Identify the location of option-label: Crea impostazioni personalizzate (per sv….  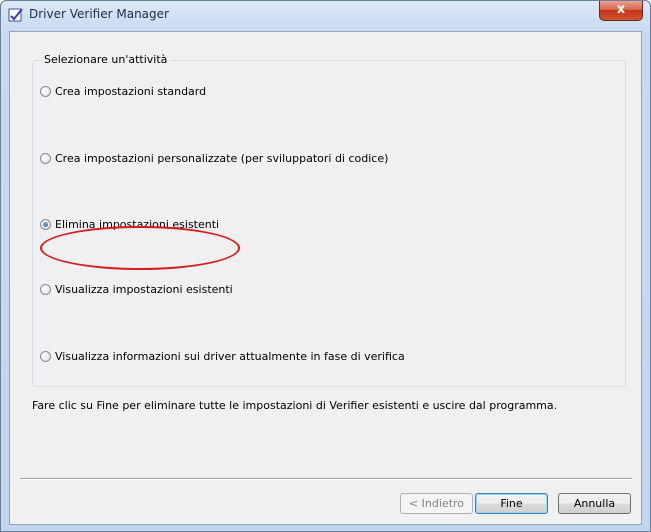
(222, 158).